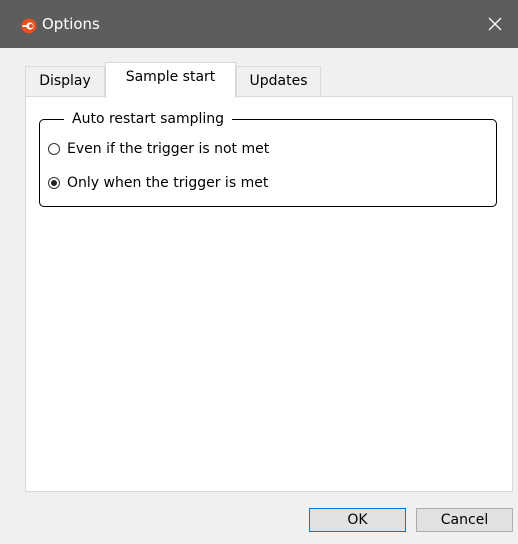 This screenshot has width=518, height=544. I want to click on tab-sample-start: Sample start, so click(170, 80).